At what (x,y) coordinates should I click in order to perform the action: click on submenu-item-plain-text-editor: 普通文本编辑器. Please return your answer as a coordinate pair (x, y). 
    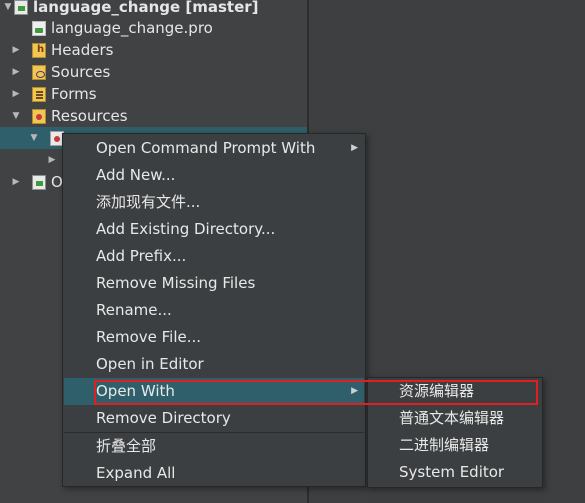
    Looking at the image, I should click on (455, 418).